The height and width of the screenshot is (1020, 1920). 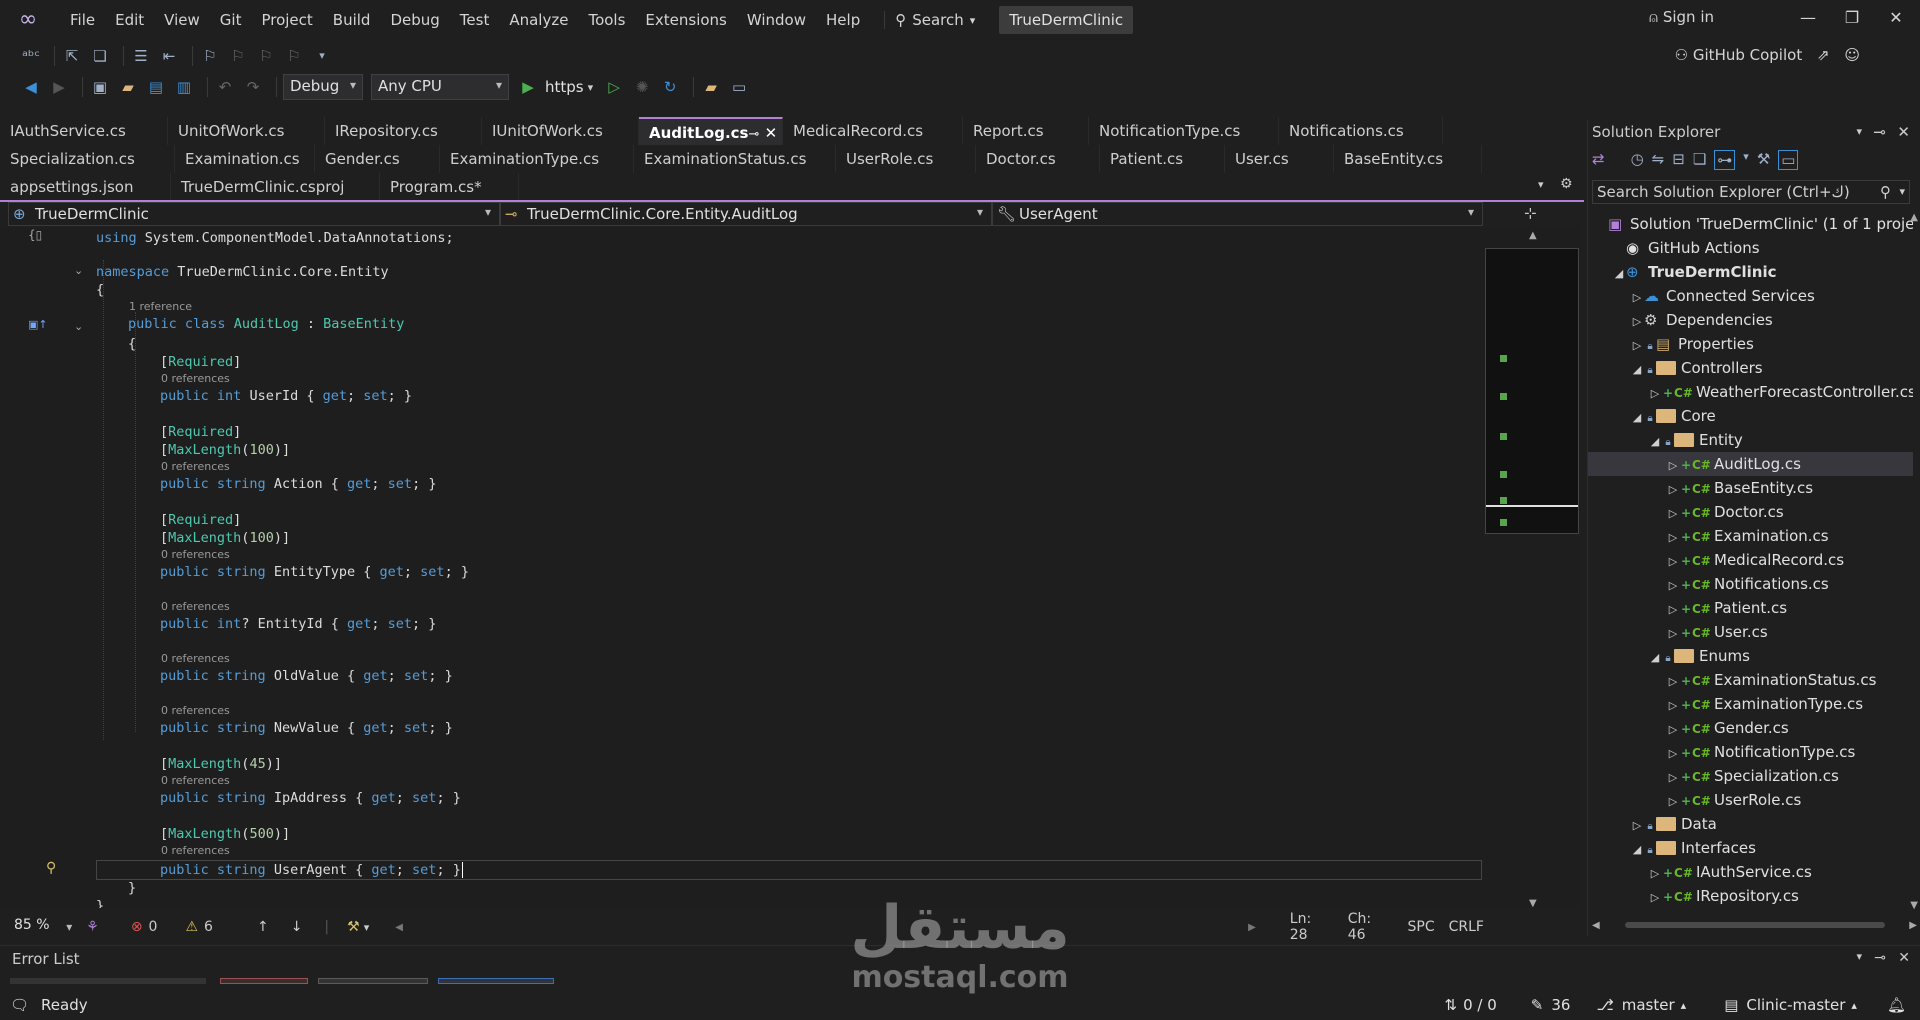 What do you see at coordinates (1604, 1005) in the screenshot?
I see `branch-icon: ⎇` at bounding box center [1604, 1005].